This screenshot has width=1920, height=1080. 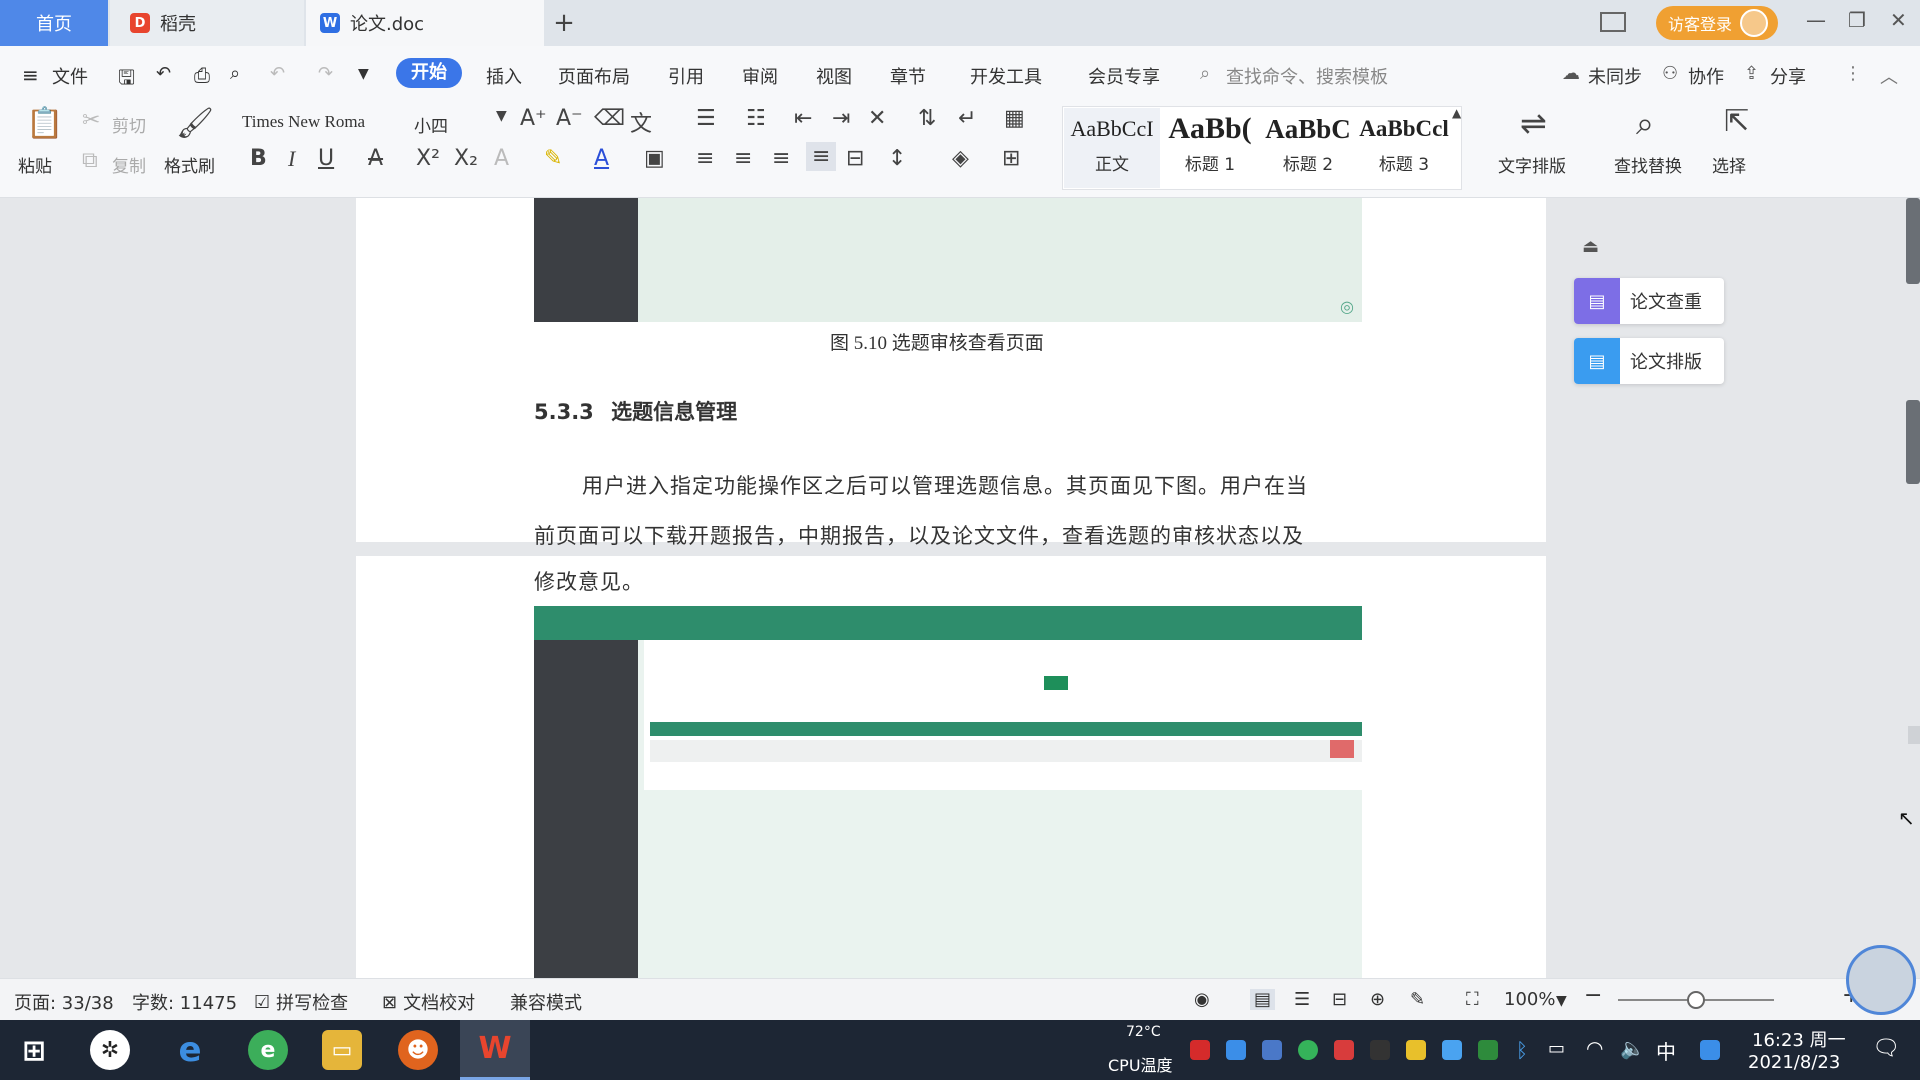 What do you see at coordinates (1799, 1039) in the screenshot?
I see `clock-time: 16:23 周一` at bounding box center [1799, 1039].